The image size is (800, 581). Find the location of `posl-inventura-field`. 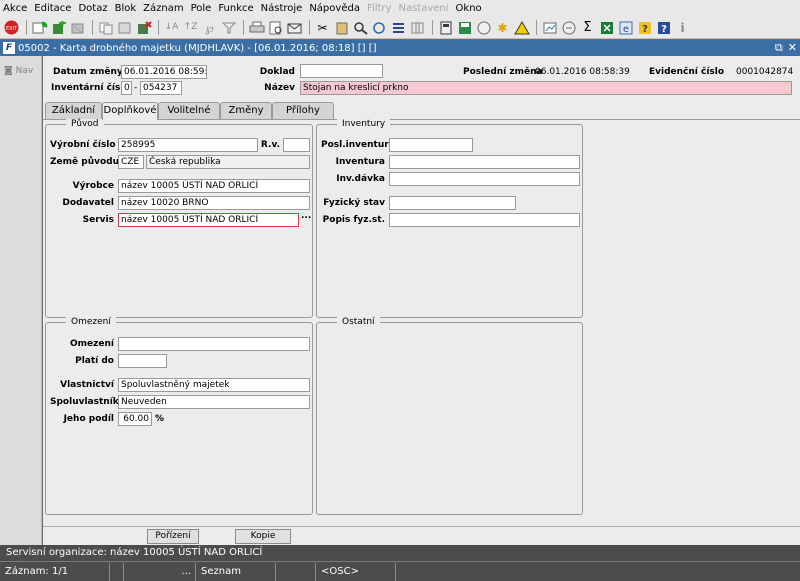

posl-inventura-field is located at coordinates (431, 145).